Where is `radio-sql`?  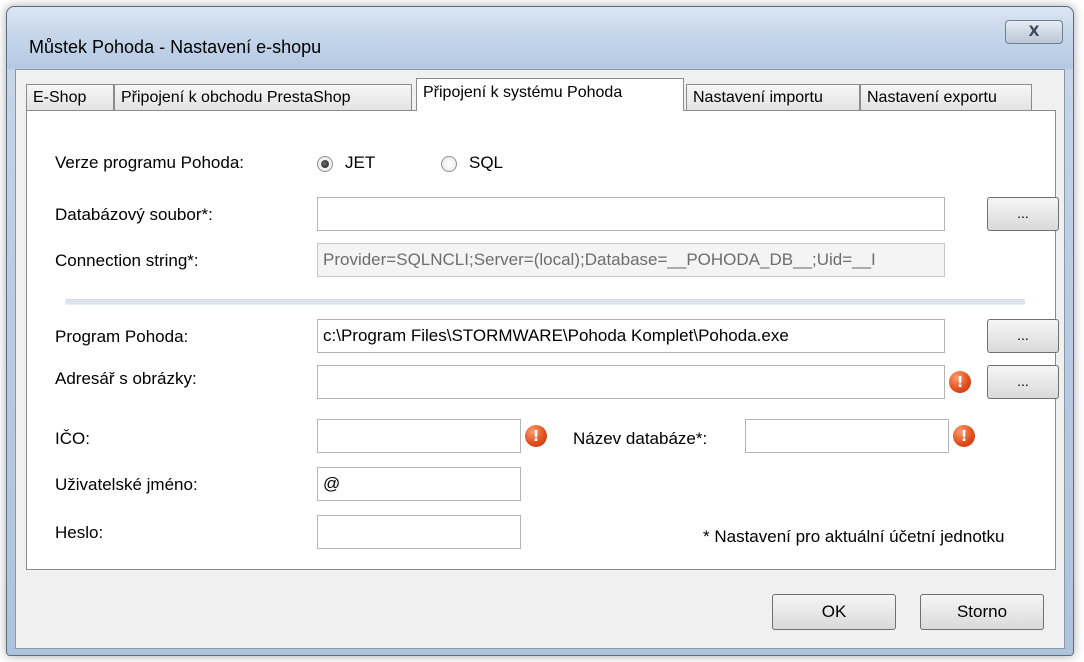 radio-sql is located at coordinates (449, 164).